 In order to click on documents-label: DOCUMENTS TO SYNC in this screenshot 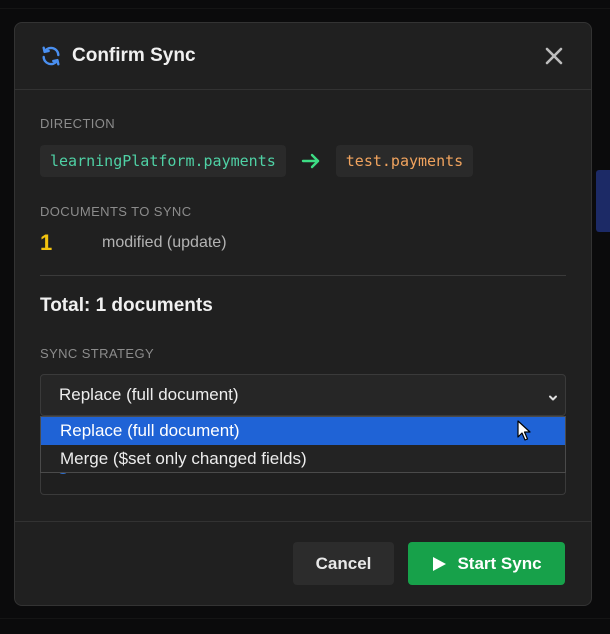, I will do `click(116, 211)`.